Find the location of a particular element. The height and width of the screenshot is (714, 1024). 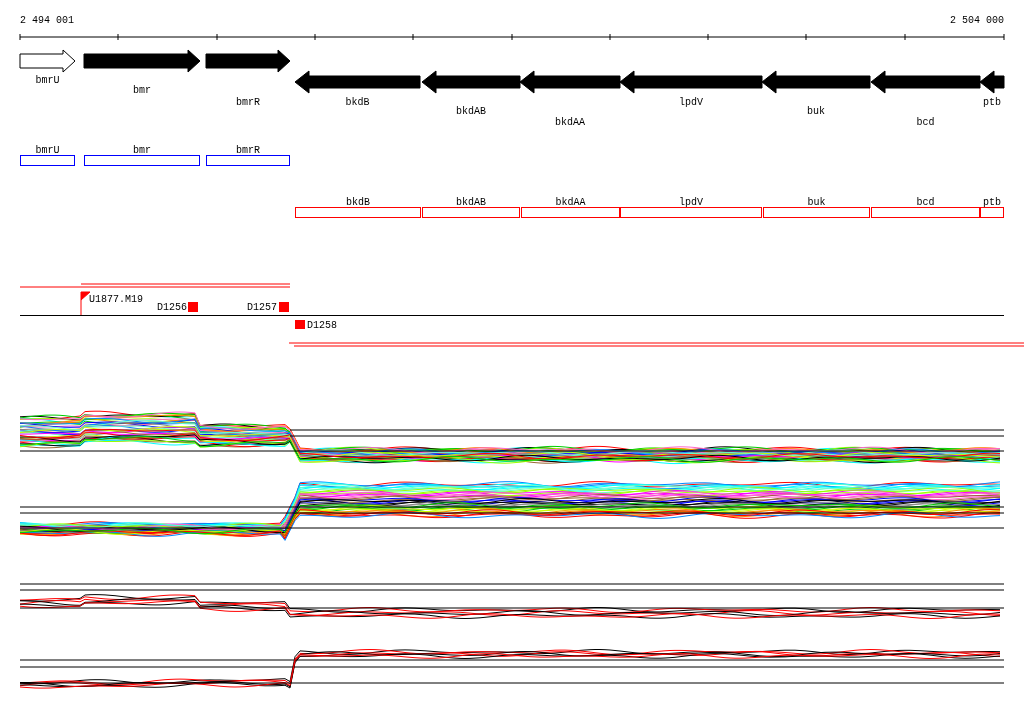

marker-label: D1256 is located at coordinates (172, 307).